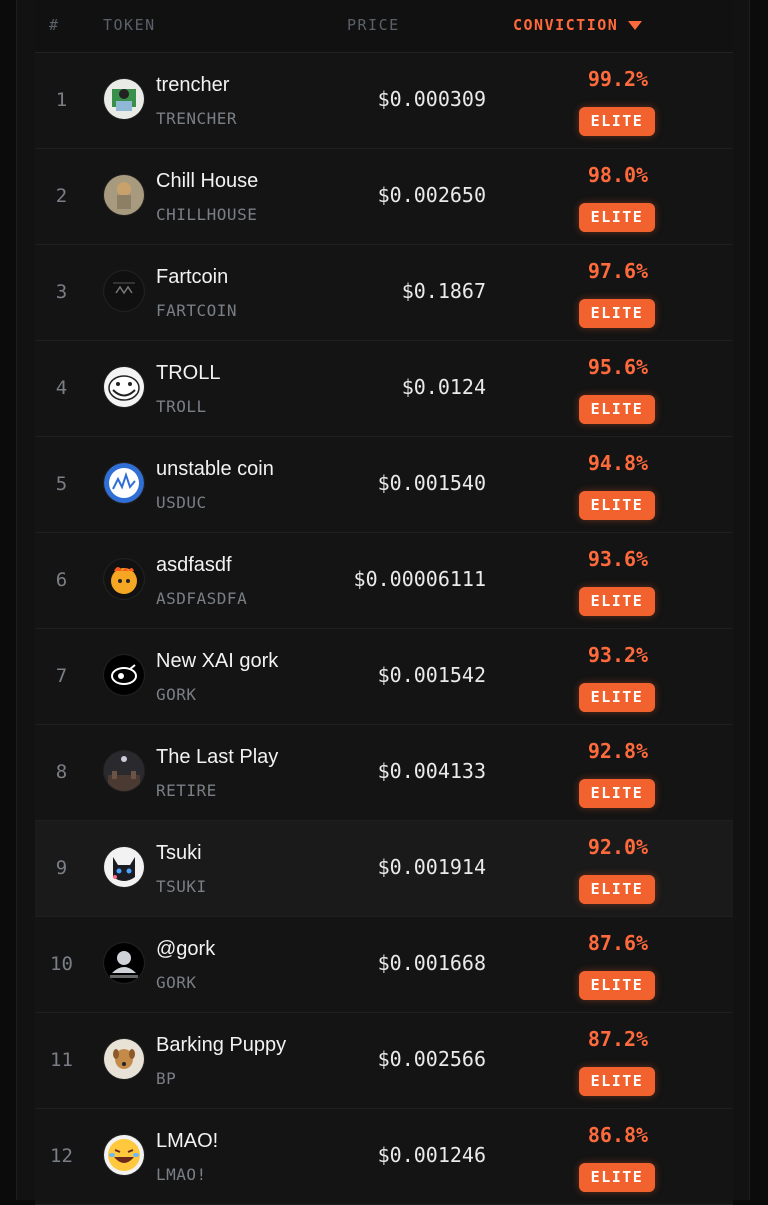  I want to click on row-rank: 4, so click(61, 388).